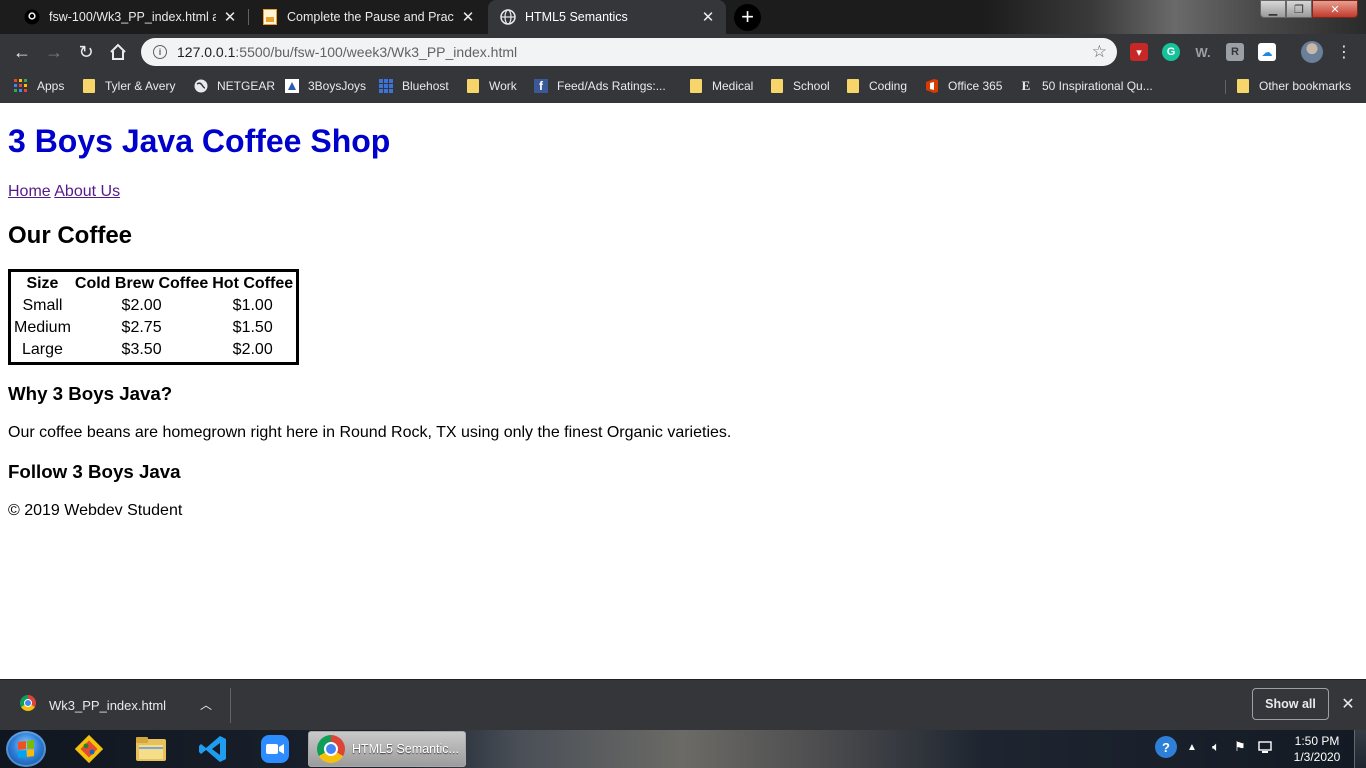  What do you see at coordinates (1265, 747) in the screenshot?
I see `network-icon` at bounding box center [1265, 747].